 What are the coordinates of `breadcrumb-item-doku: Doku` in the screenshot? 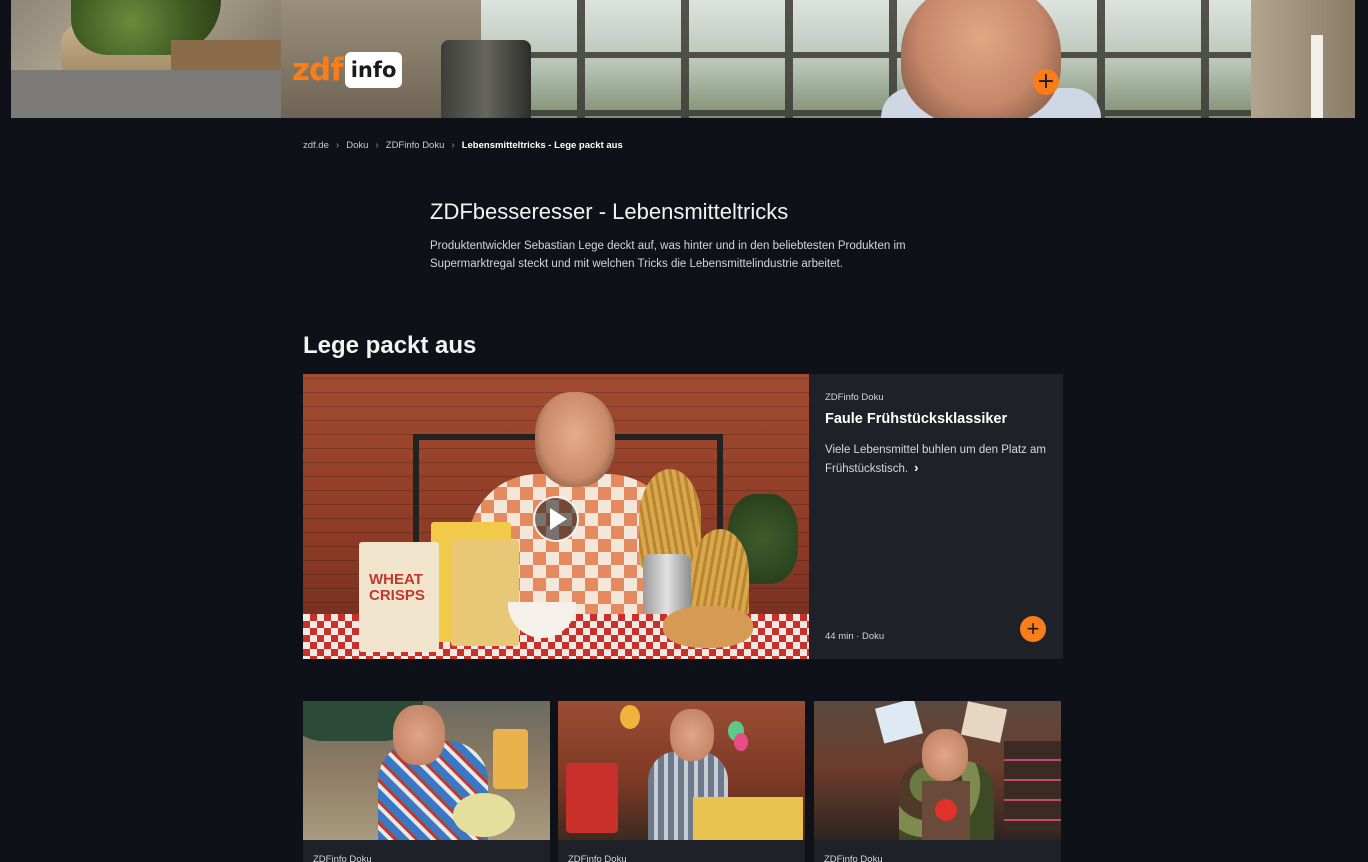 It's located at (357, 145).